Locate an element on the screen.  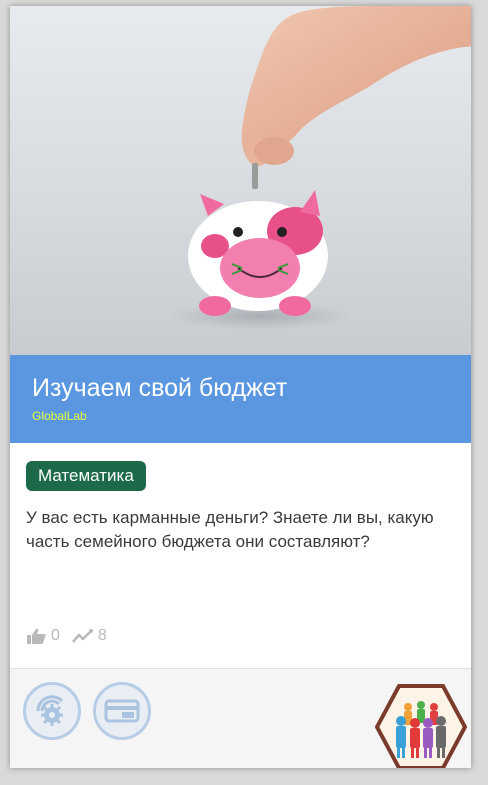
likes-stat: 0 is located at coordinates (43, 636).